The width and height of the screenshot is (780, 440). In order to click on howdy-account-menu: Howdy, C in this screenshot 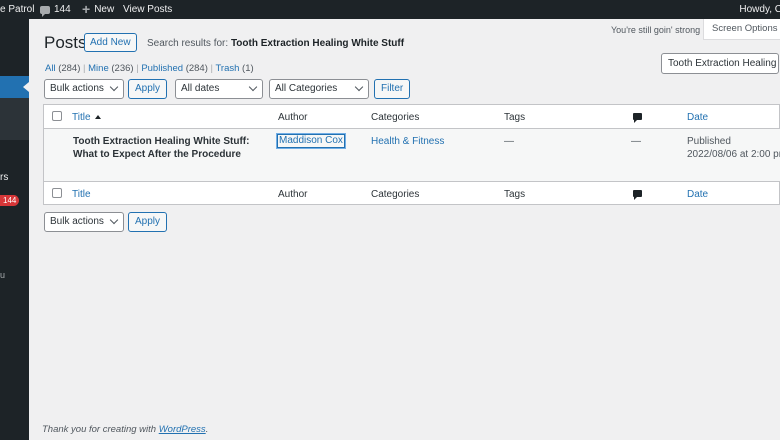, I will do `click(759, 9)`.